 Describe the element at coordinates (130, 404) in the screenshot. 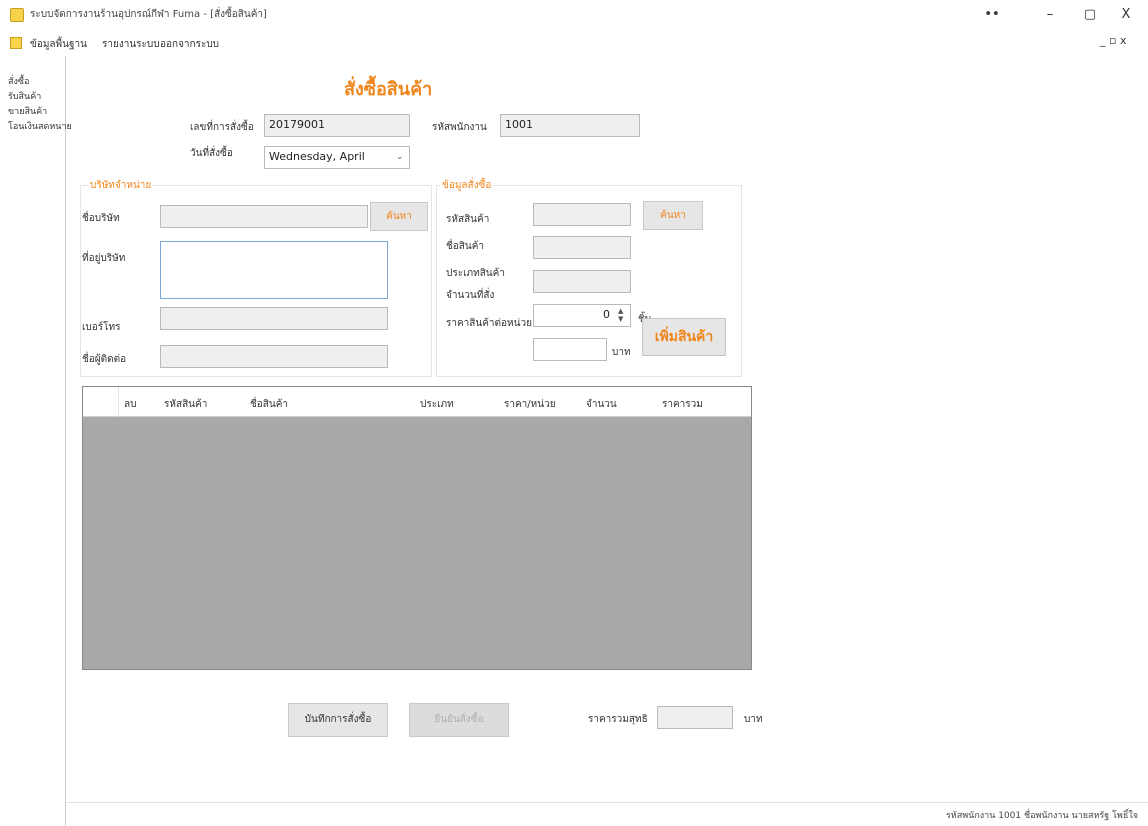

I see `col-delete: ลบ` at that location.